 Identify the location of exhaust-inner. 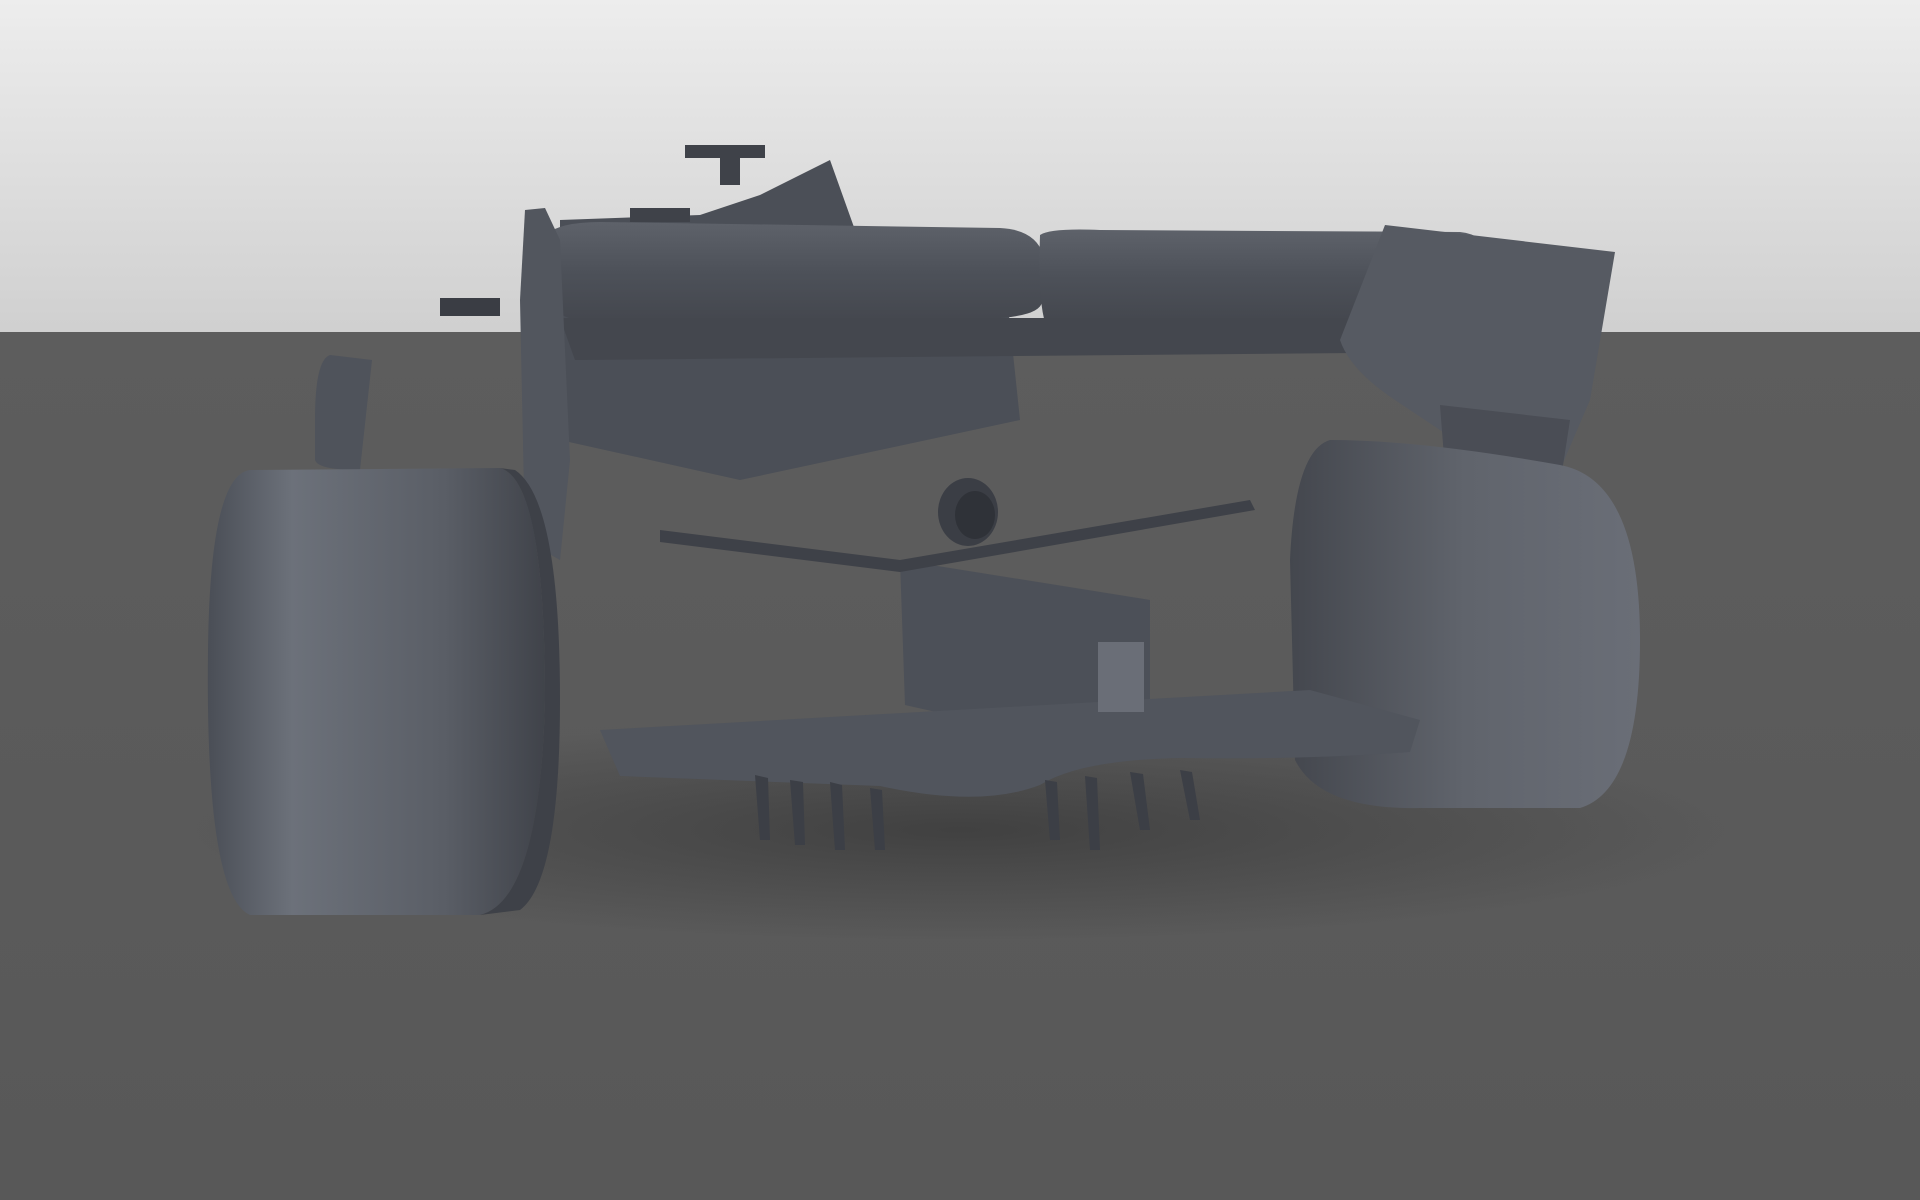
(975, 515).